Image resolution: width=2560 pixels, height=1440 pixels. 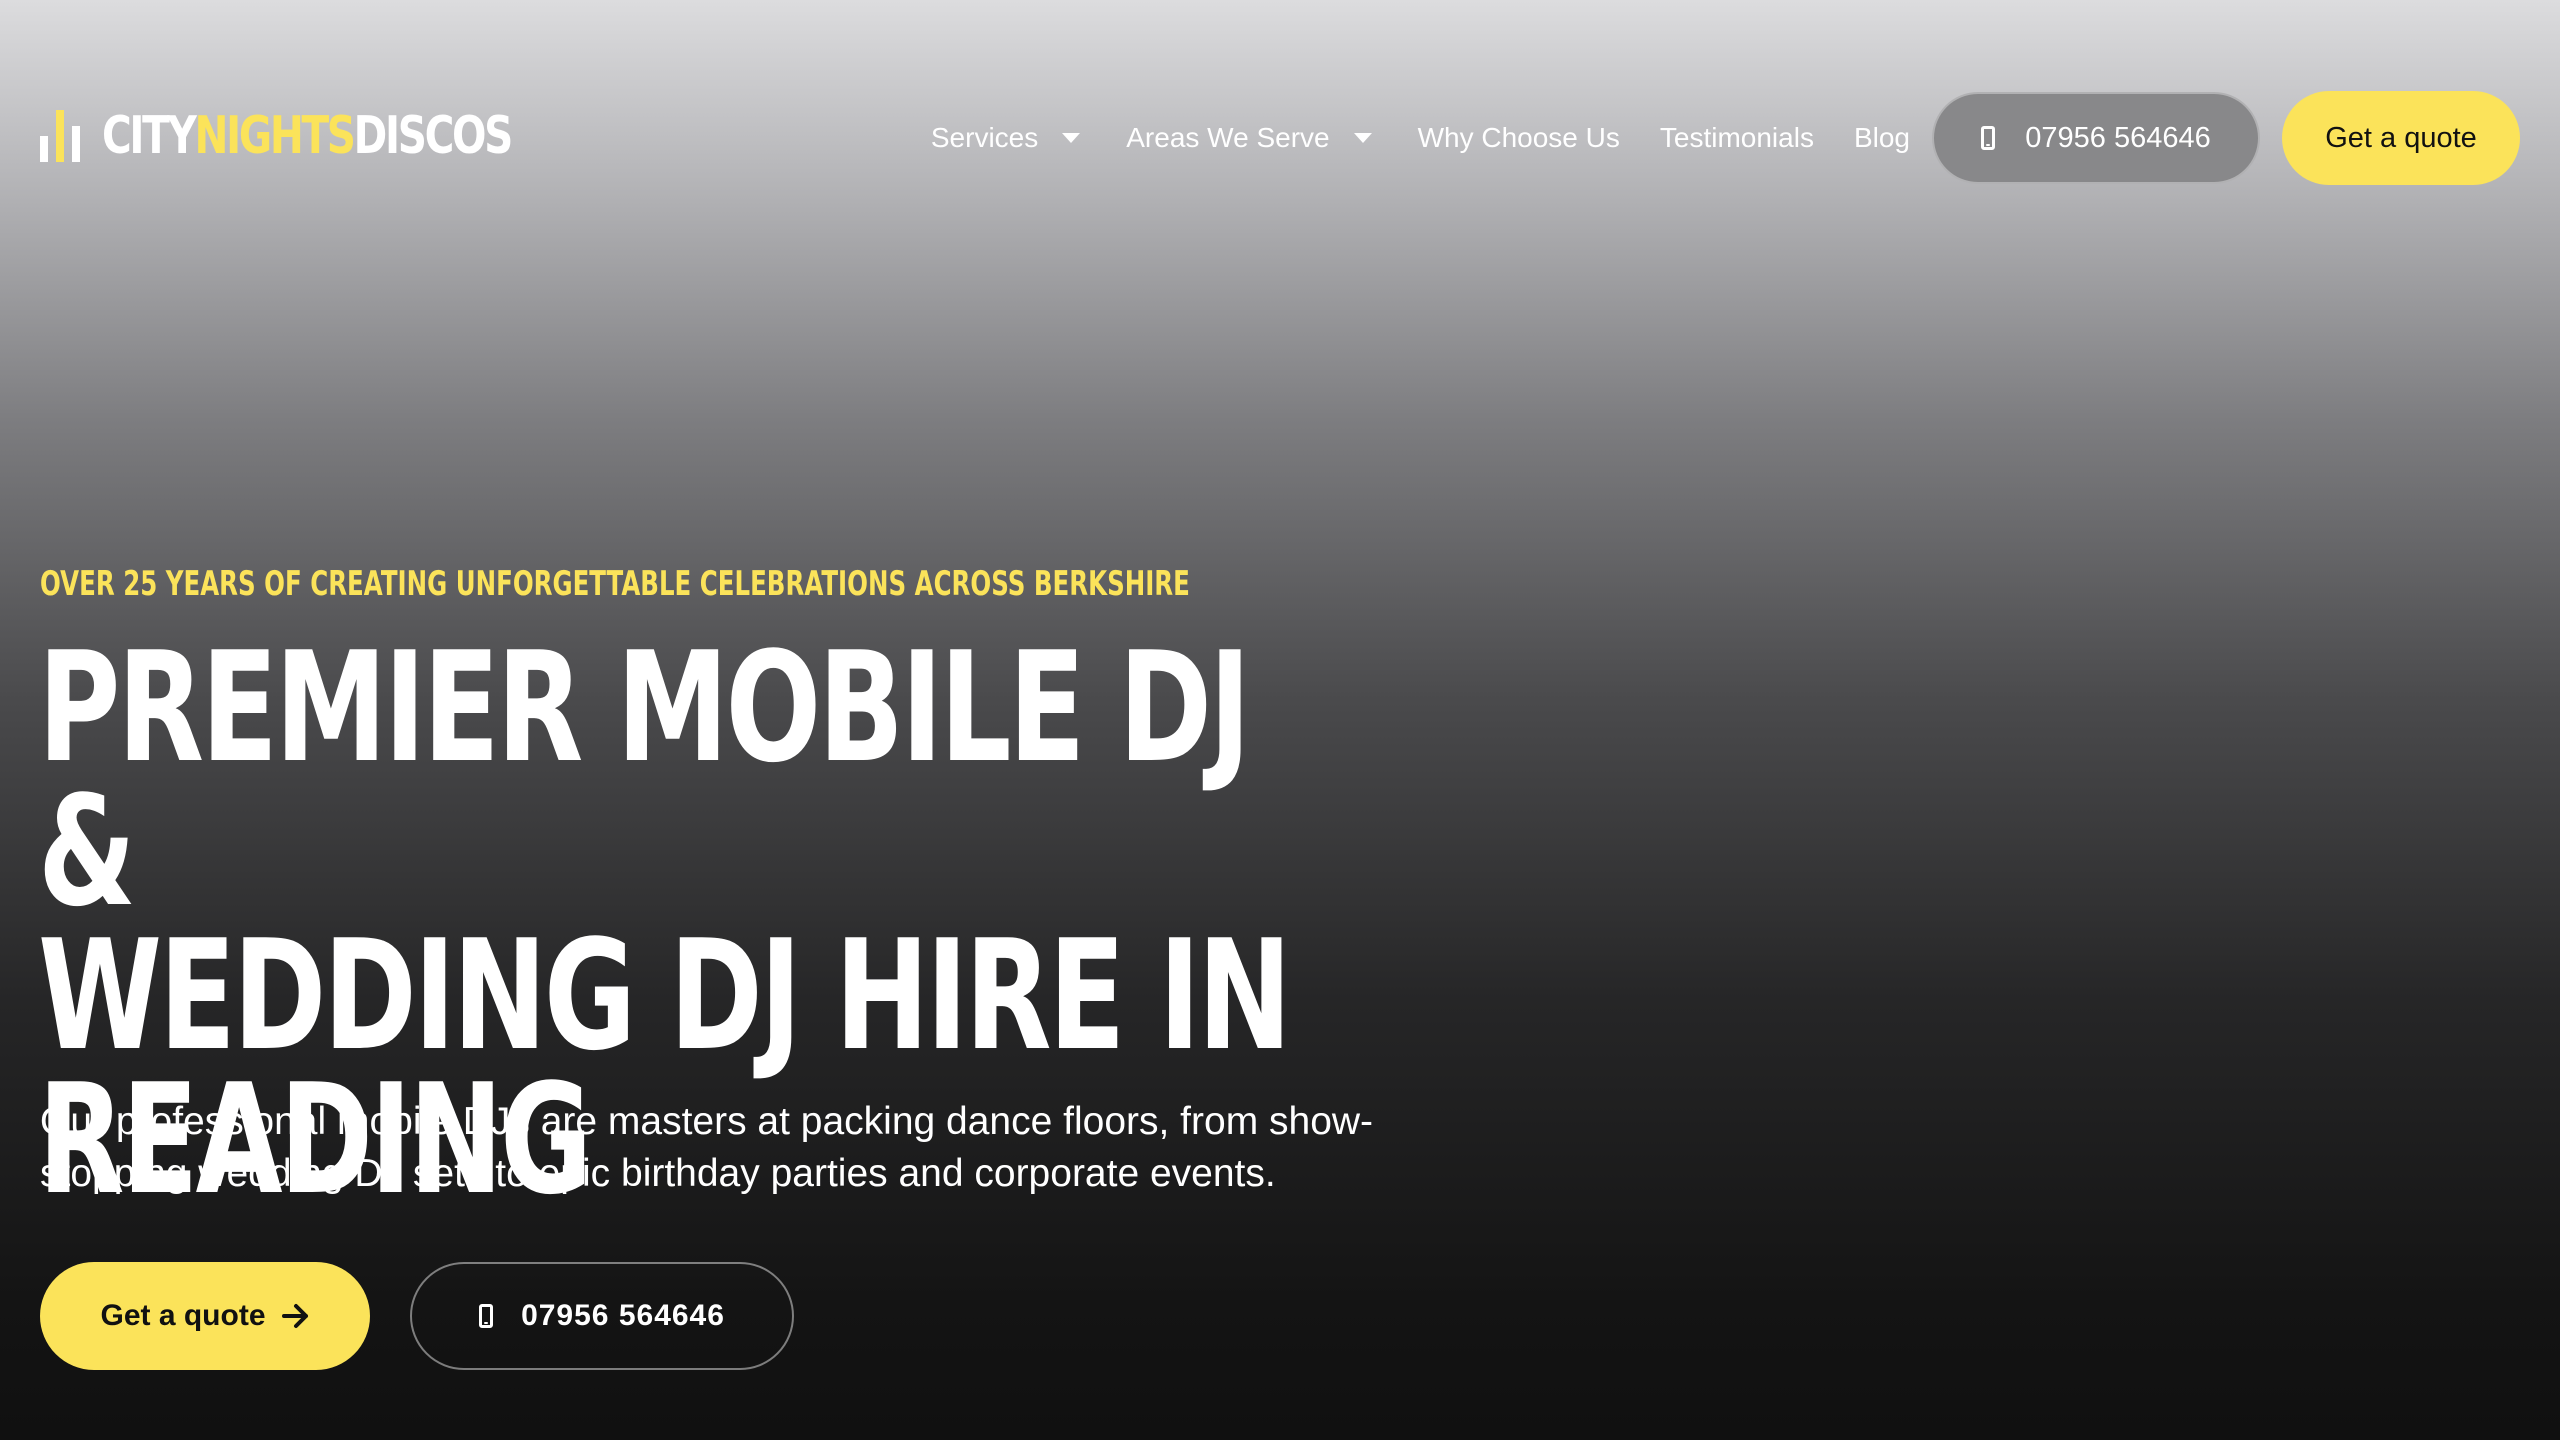 I want to click on hero-phone-button: 07956 564646, so click(x=602, y=1316).